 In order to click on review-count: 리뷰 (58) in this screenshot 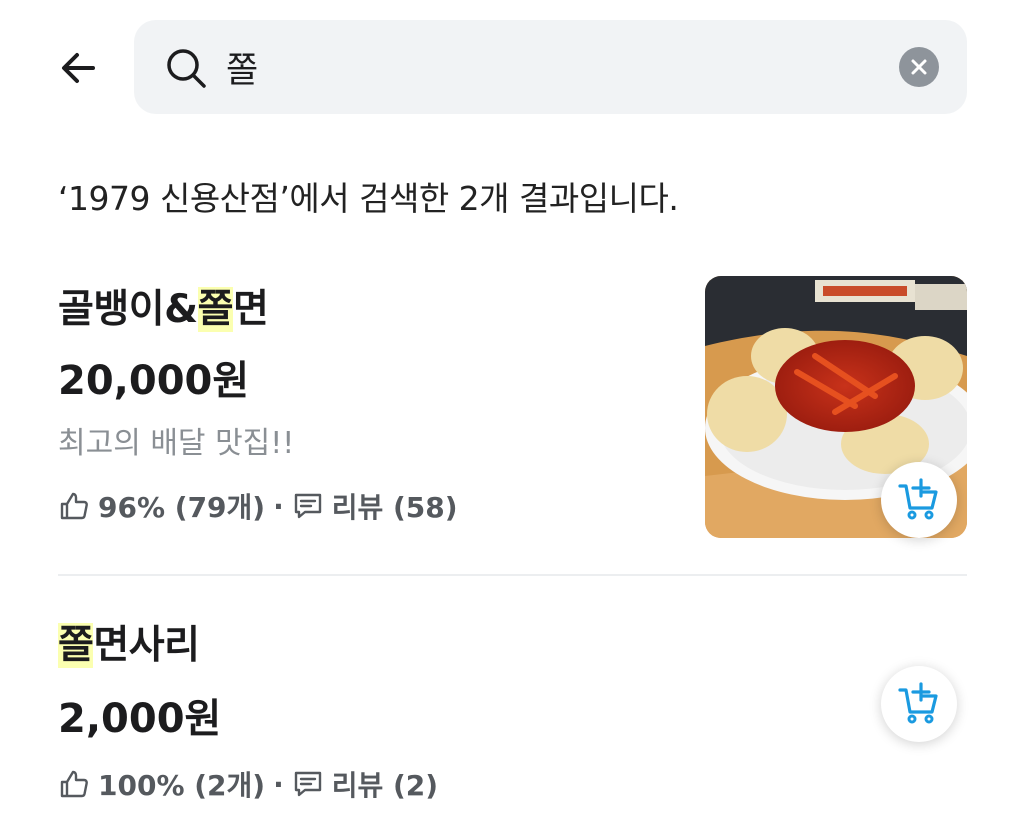, I will do `click(394, 507)`.